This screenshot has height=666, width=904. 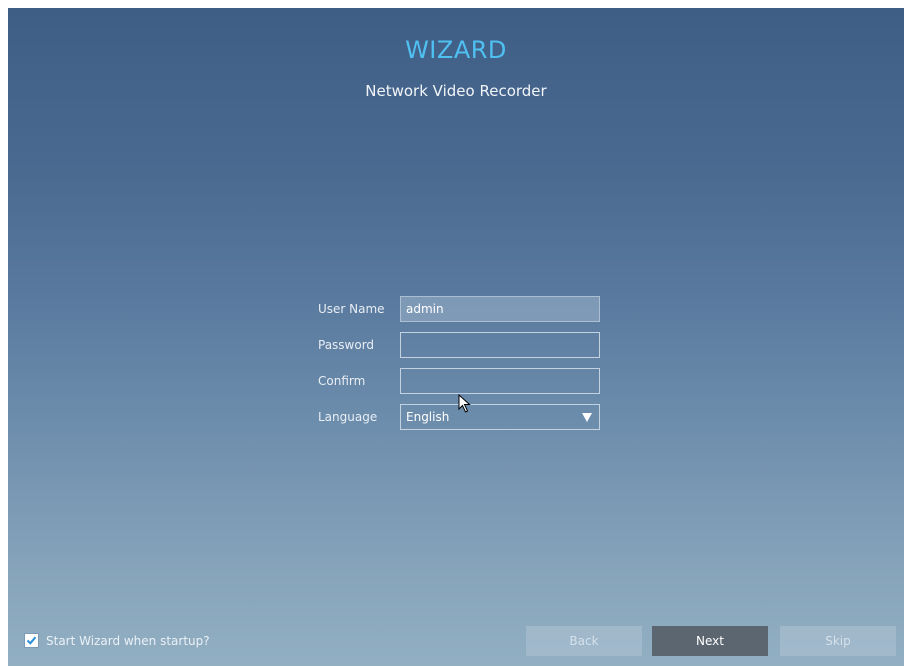 What do you see at coordinates (342, 381) in the screenshot?
I see `confirm-label: Confirm` at bounding box center [342, 381].